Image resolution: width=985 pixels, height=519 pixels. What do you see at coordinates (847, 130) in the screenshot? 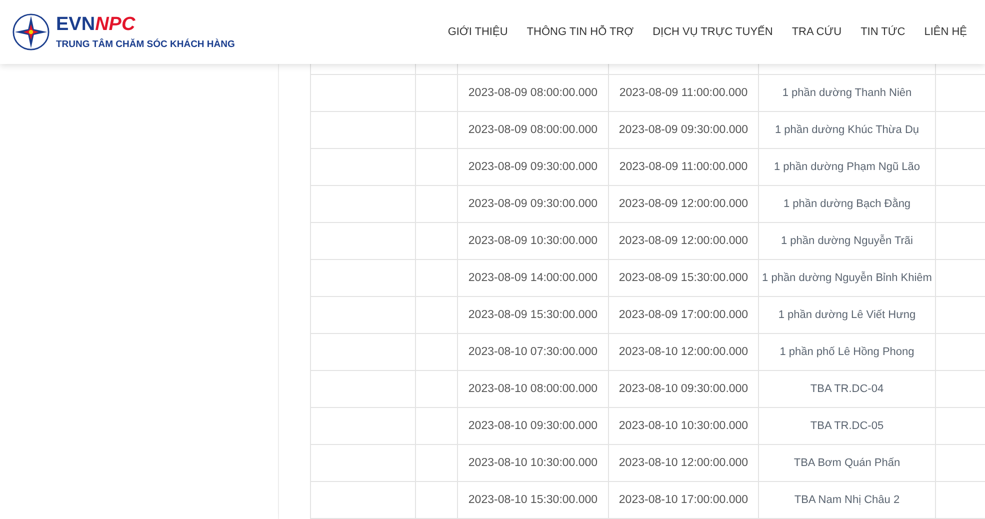
I see `area-cell: 1 phần dường Khúc Thừa Dụ` at bounding box center [847, 130].